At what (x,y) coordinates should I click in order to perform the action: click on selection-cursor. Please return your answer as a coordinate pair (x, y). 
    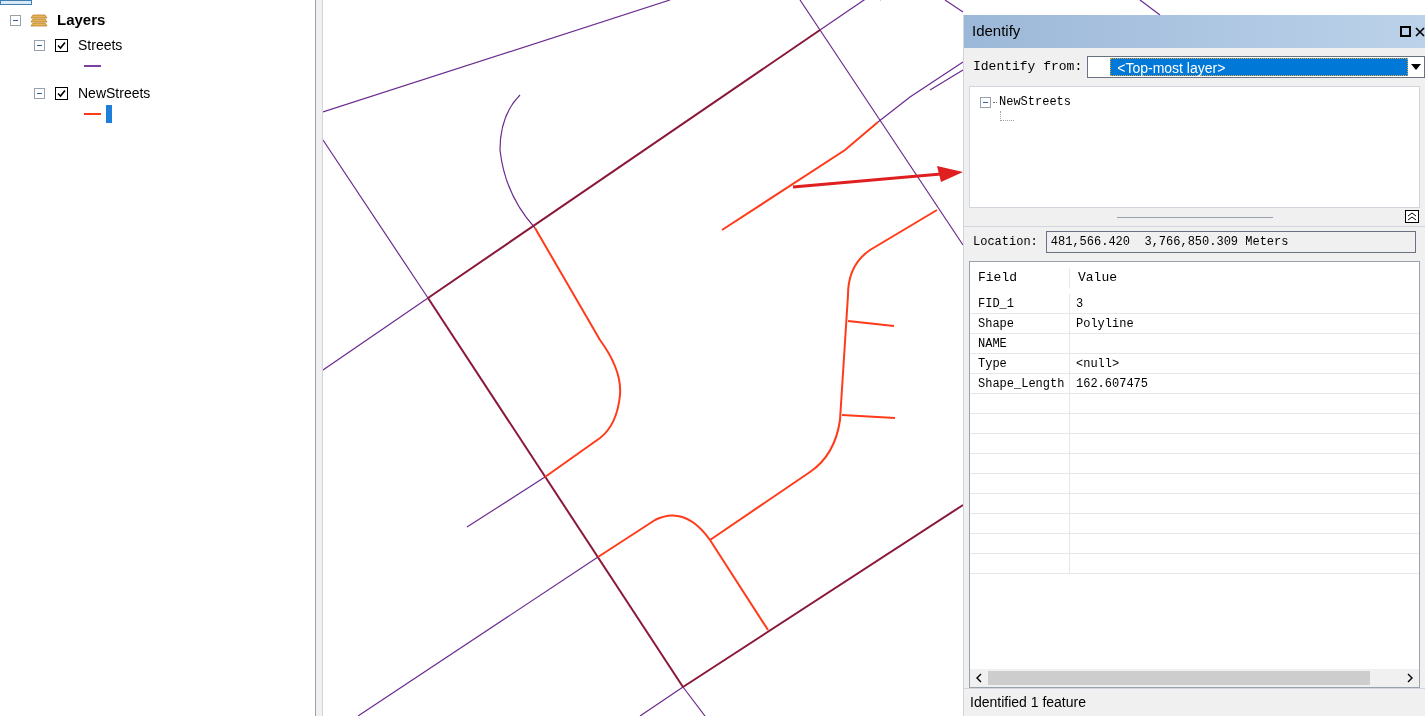
    Looking at the image, I should click on (109, 114).